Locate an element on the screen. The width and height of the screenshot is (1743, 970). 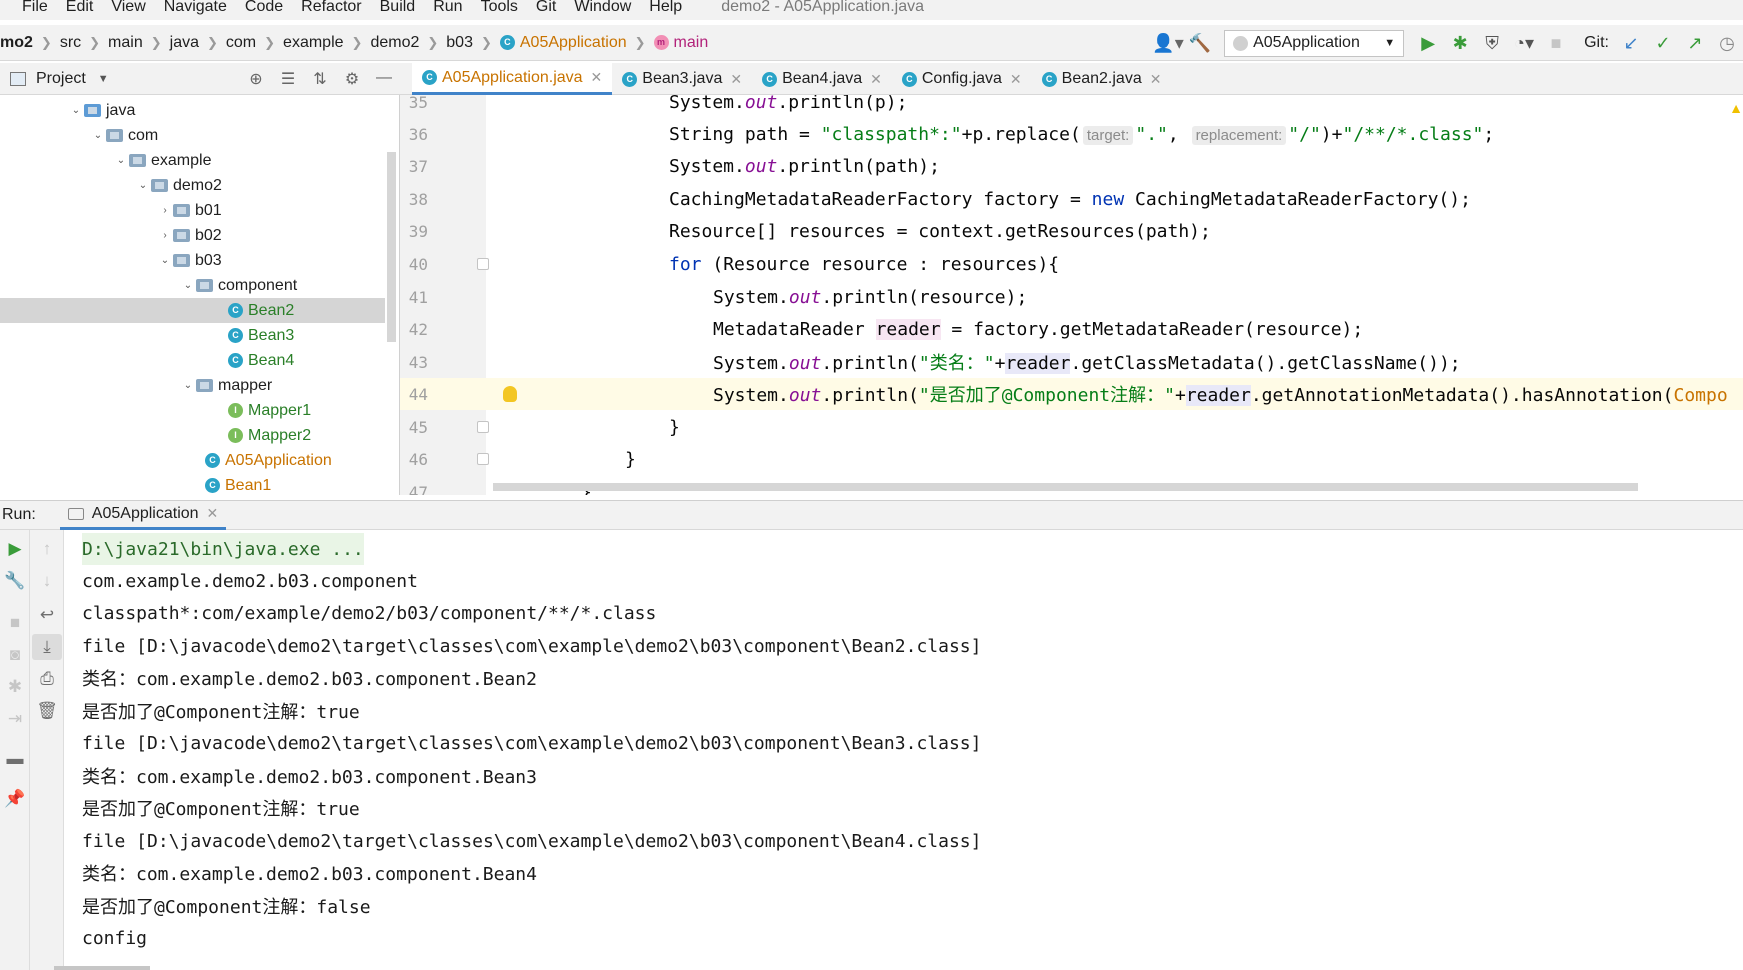
tree-item-com: ⌄ com is located at coordinates (192, 135).